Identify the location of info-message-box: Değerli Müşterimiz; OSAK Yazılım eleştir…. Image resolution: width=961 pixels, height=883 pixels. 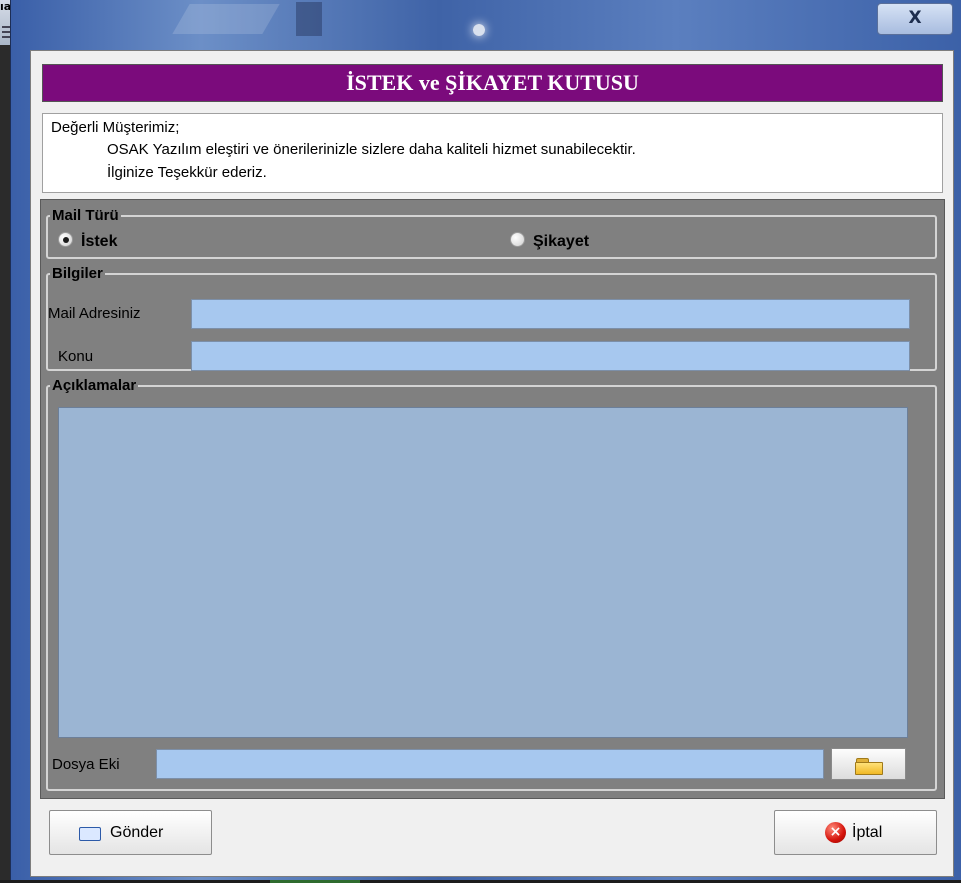
(492, 153).